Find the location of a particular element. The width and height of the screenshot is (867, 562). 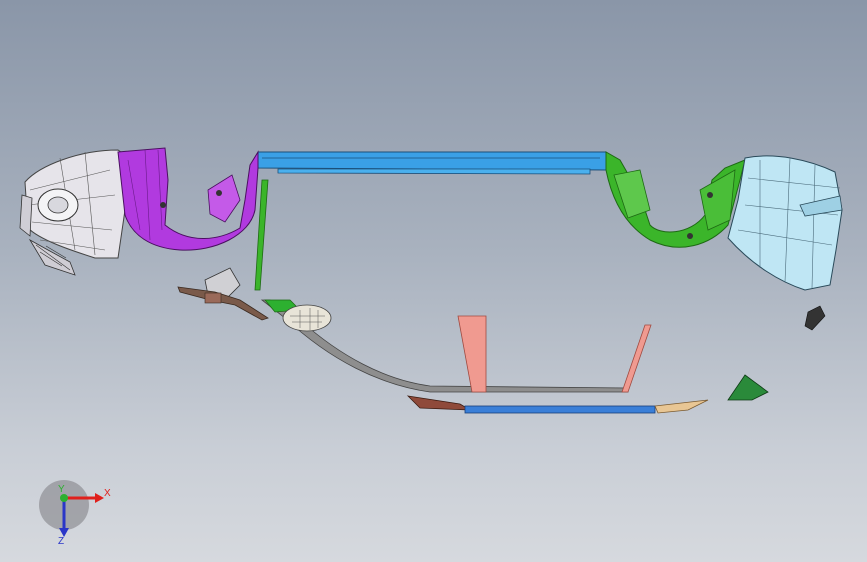

right-corner-shell is located at coordinates (785, 223).